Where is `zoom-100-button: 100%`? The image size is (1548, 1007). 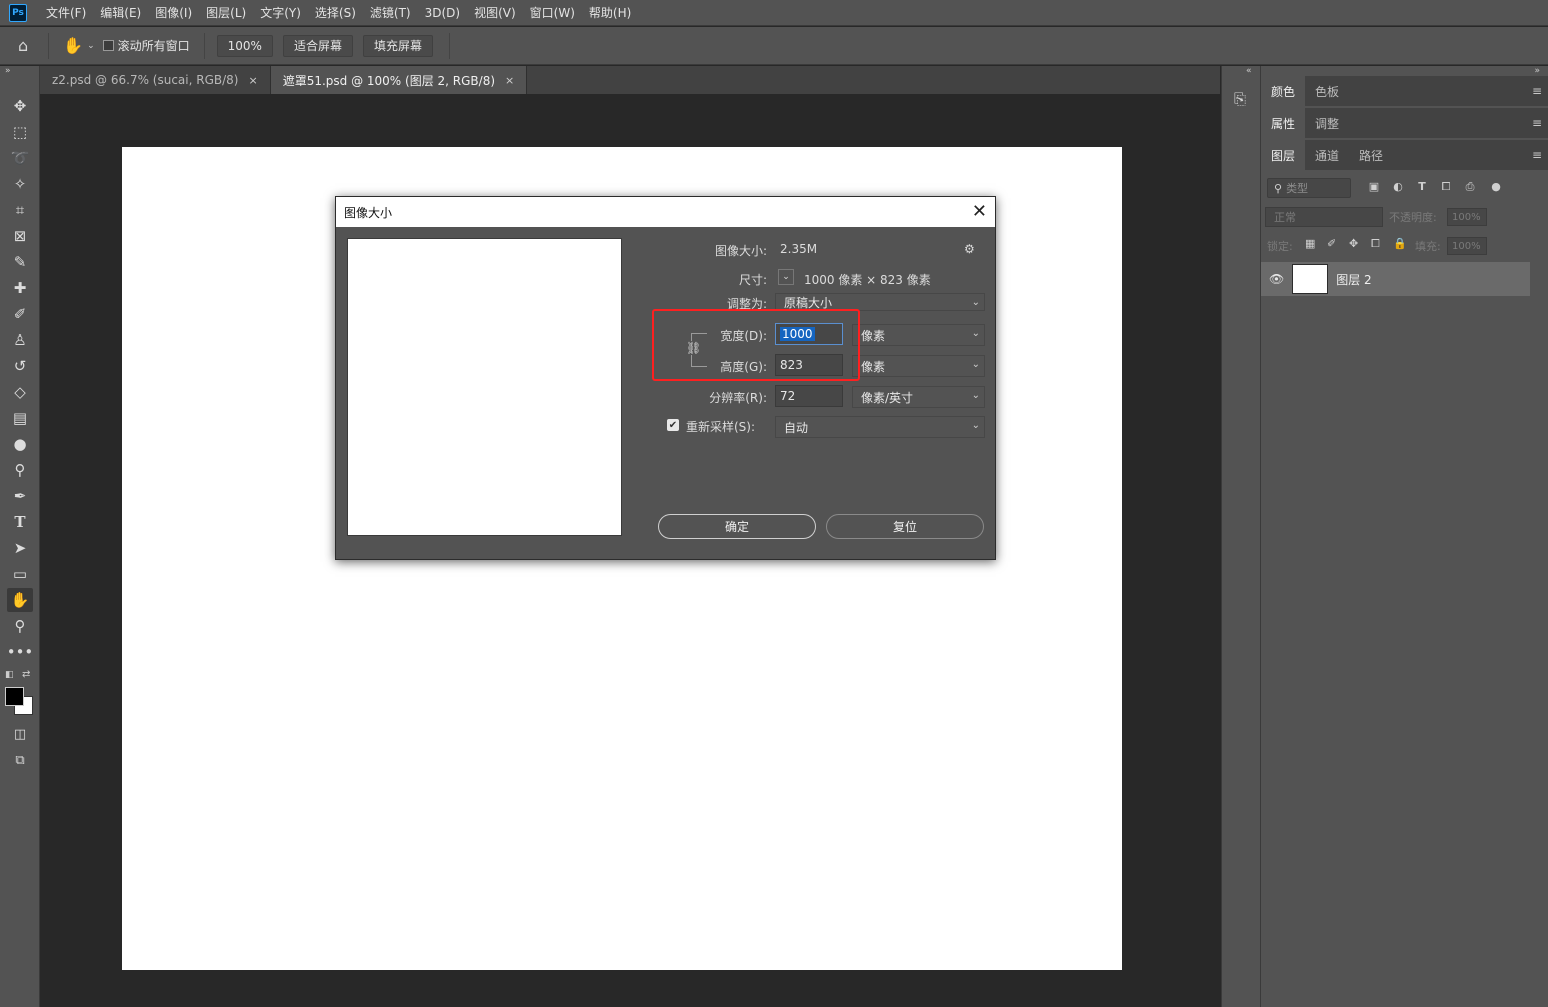
zoom-100-button: 100% is located at coordinates (244, 45).